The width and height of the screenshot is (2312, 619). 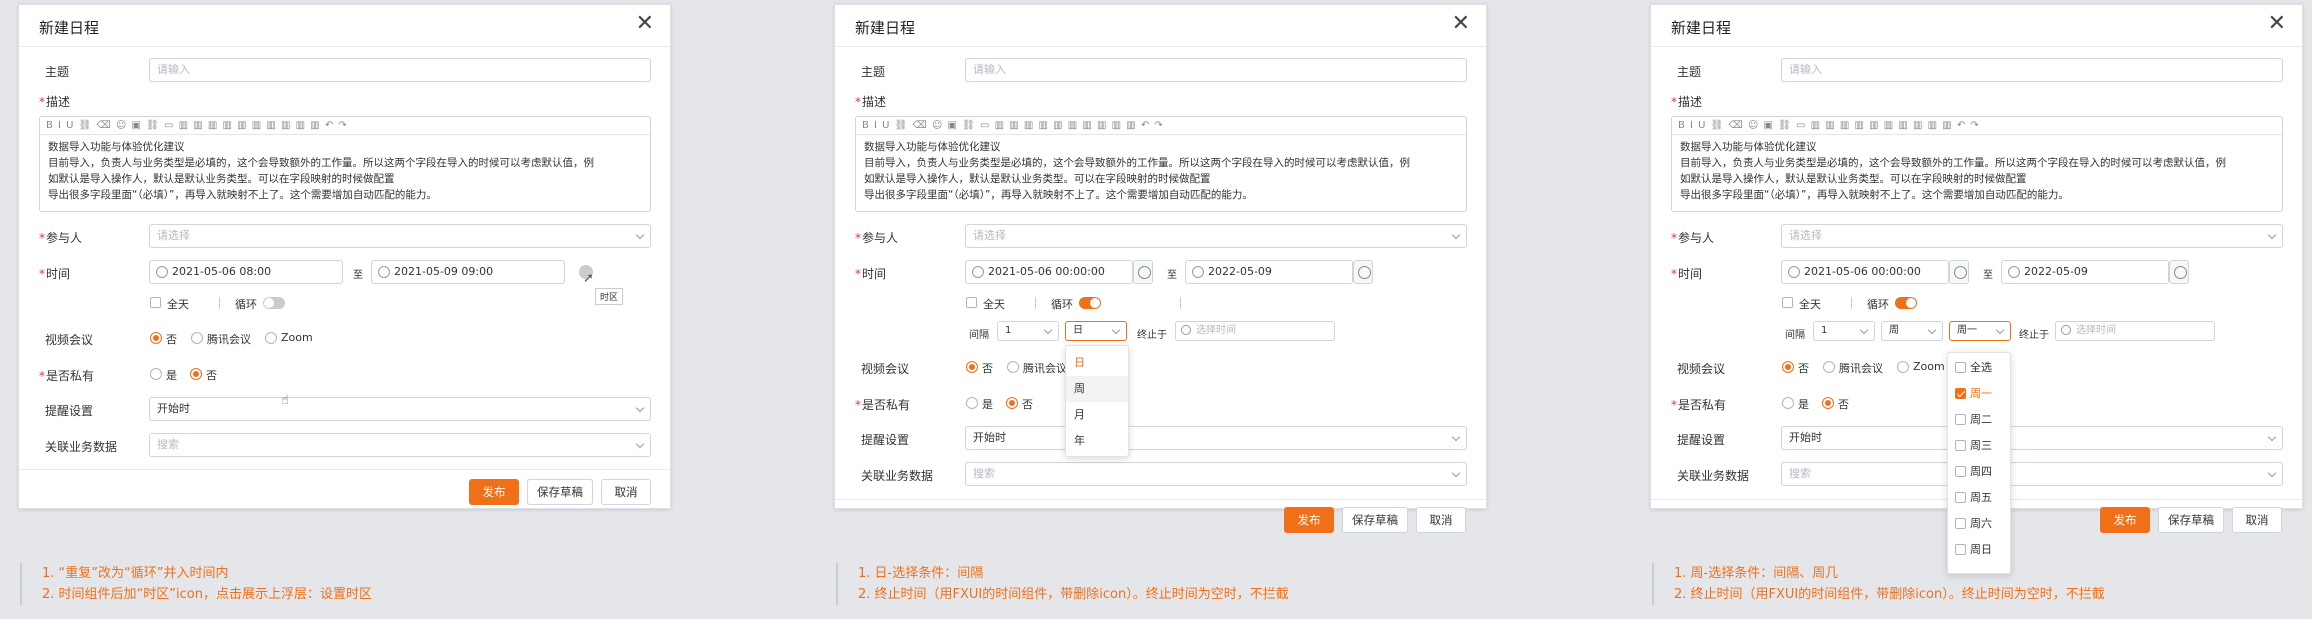 What do you see at coordinates (1693, 238) in the screenshot?
I see `participant-label: *参与人` at bounding box center [1693, 238].